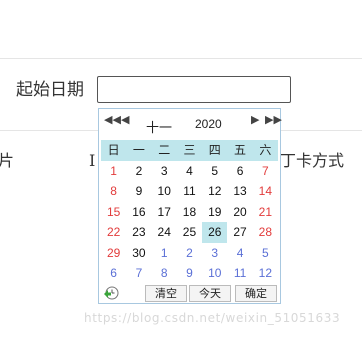 This screenshot has height=338, width=362. I want to click on calendar-week-row: 1234567, so click(189, 171).